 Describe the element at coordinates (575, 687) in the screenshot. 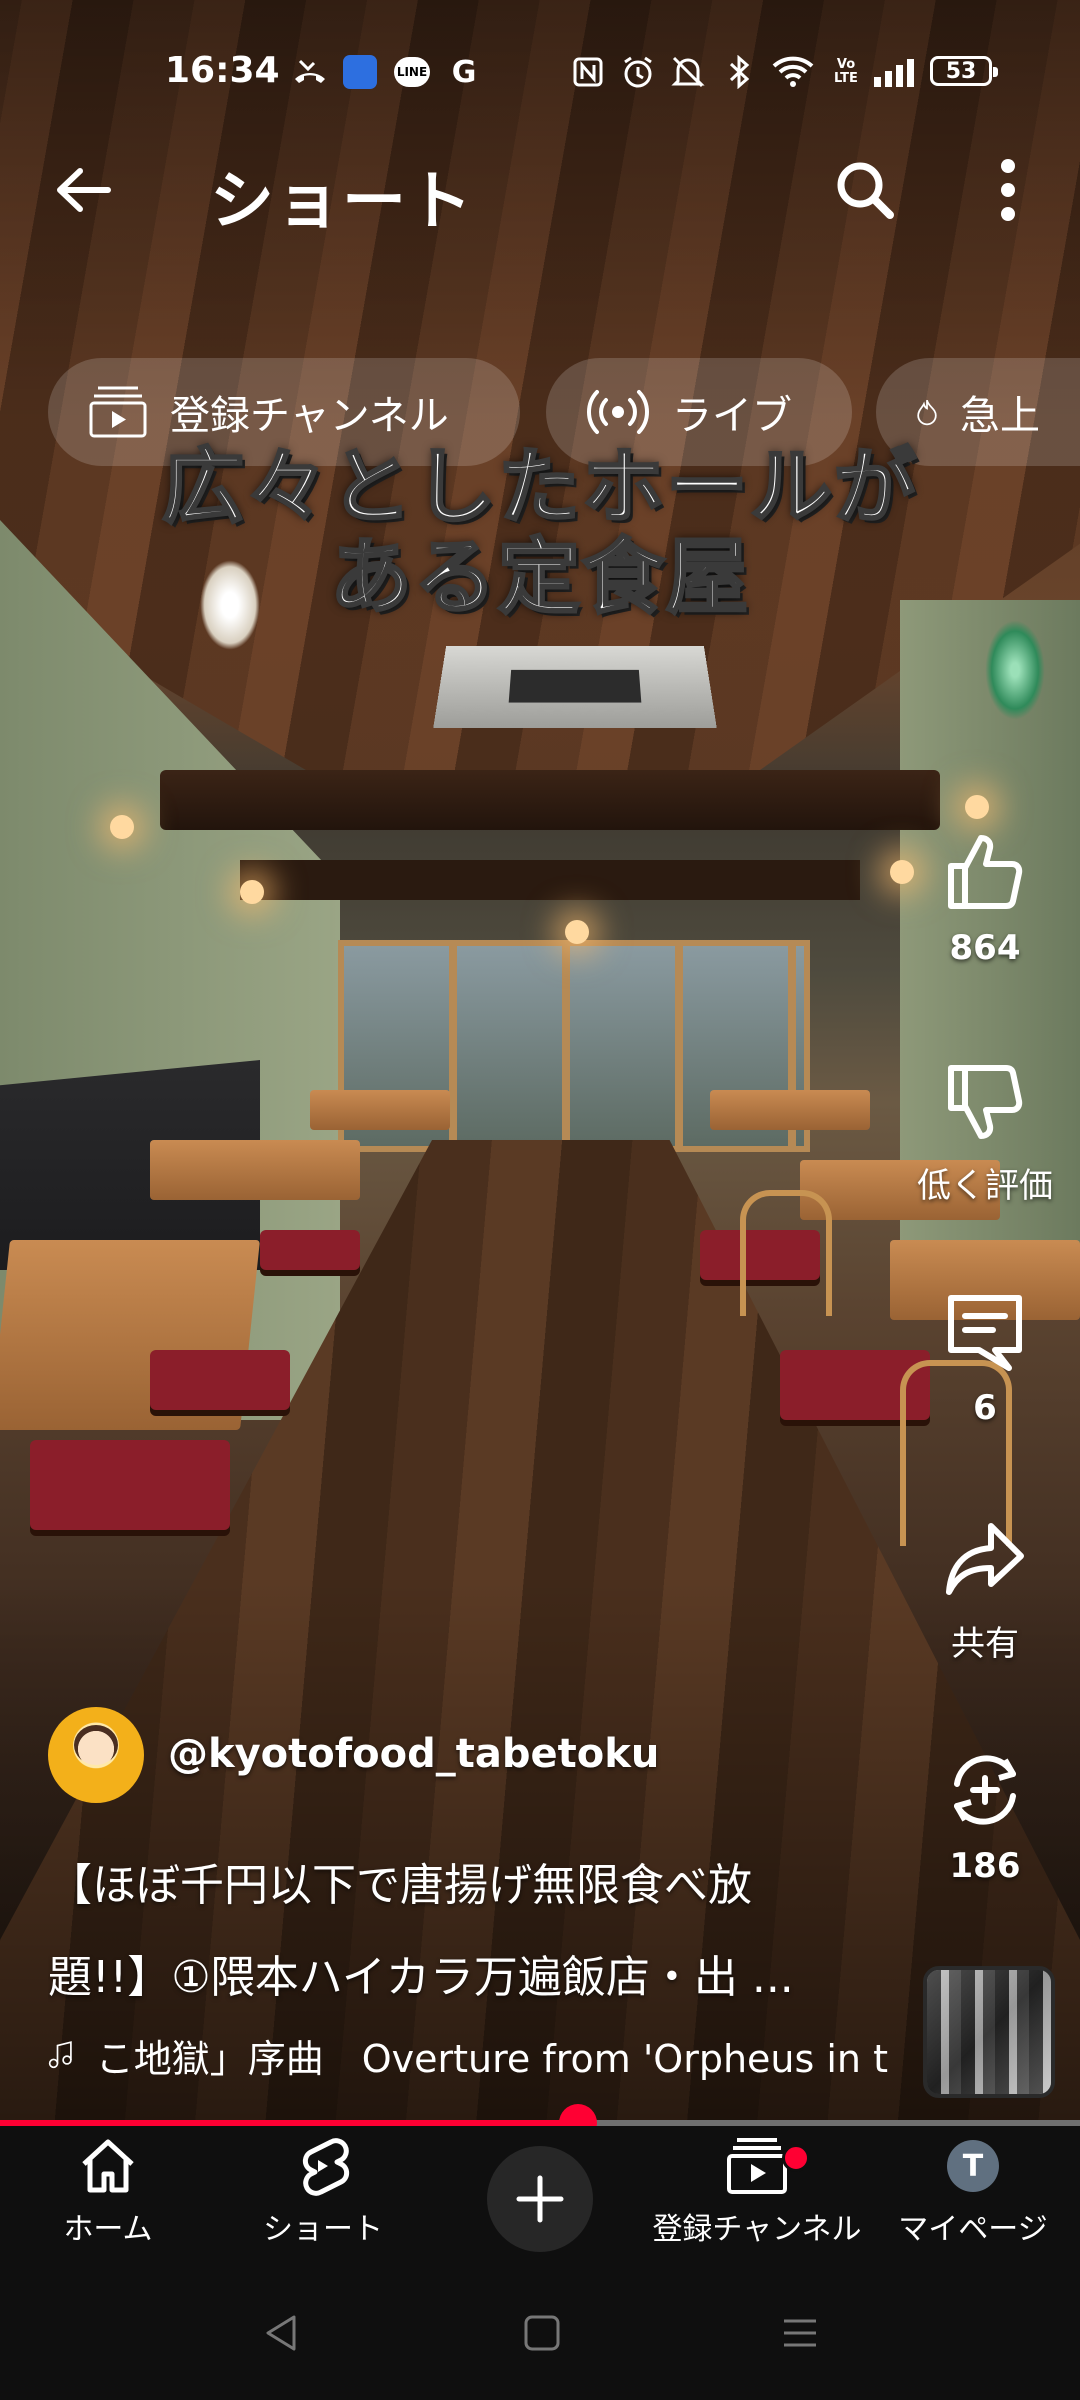

I see `air-conditioner-image` at that location.